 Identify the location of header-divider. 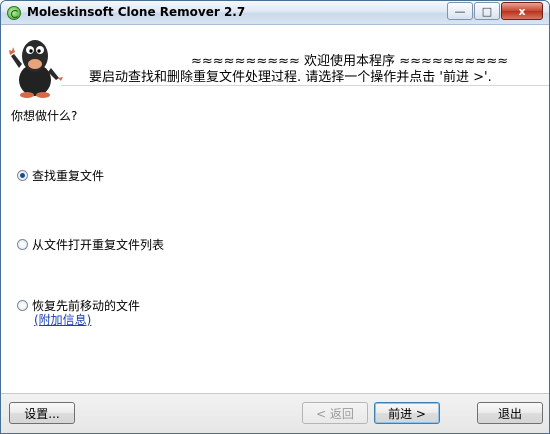
(305, 85).